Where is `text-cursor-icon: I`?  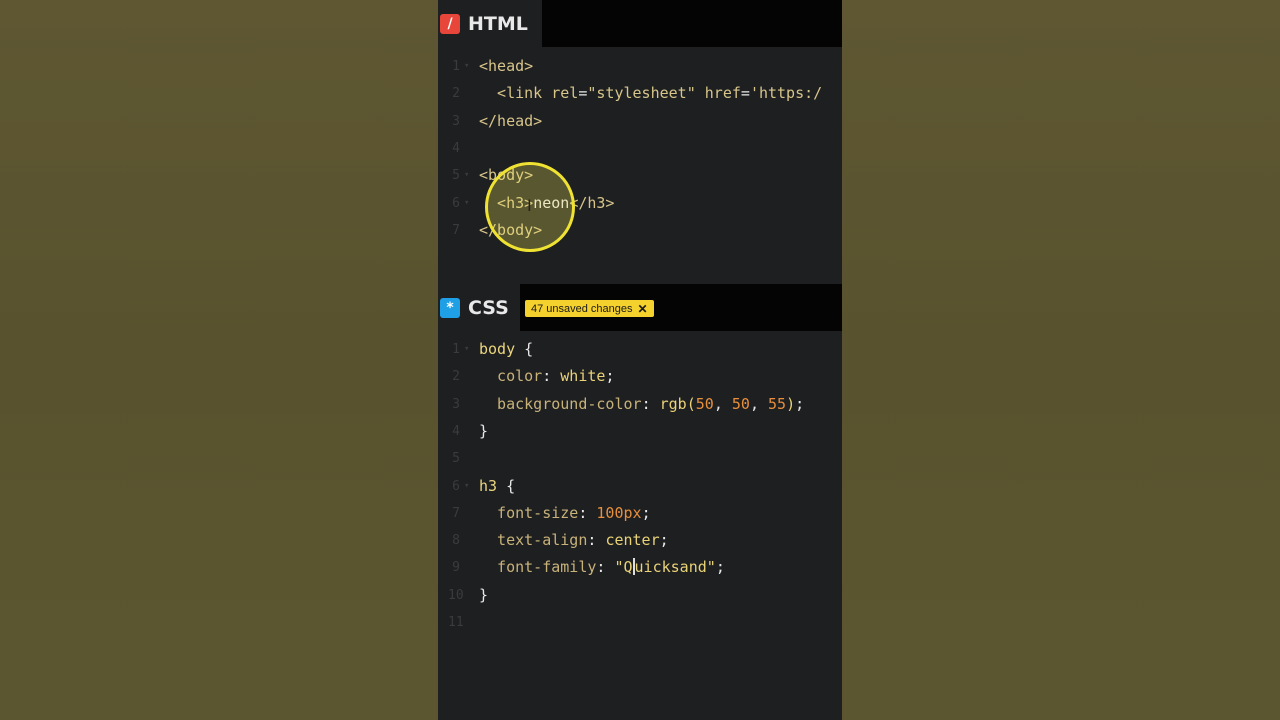
text-cursor-icon: I is located at coordinates (529, 205).